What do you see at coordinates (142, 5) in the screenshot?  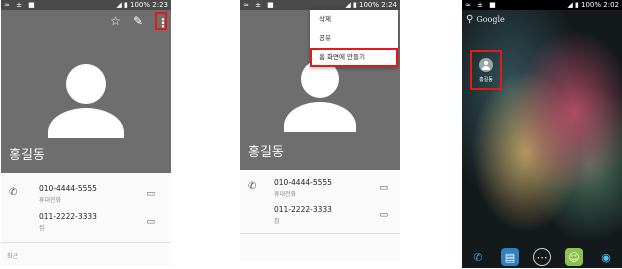 I see `status-right-info: ◢ ▮ 100% 2:23` at bounding box center [142, 5].